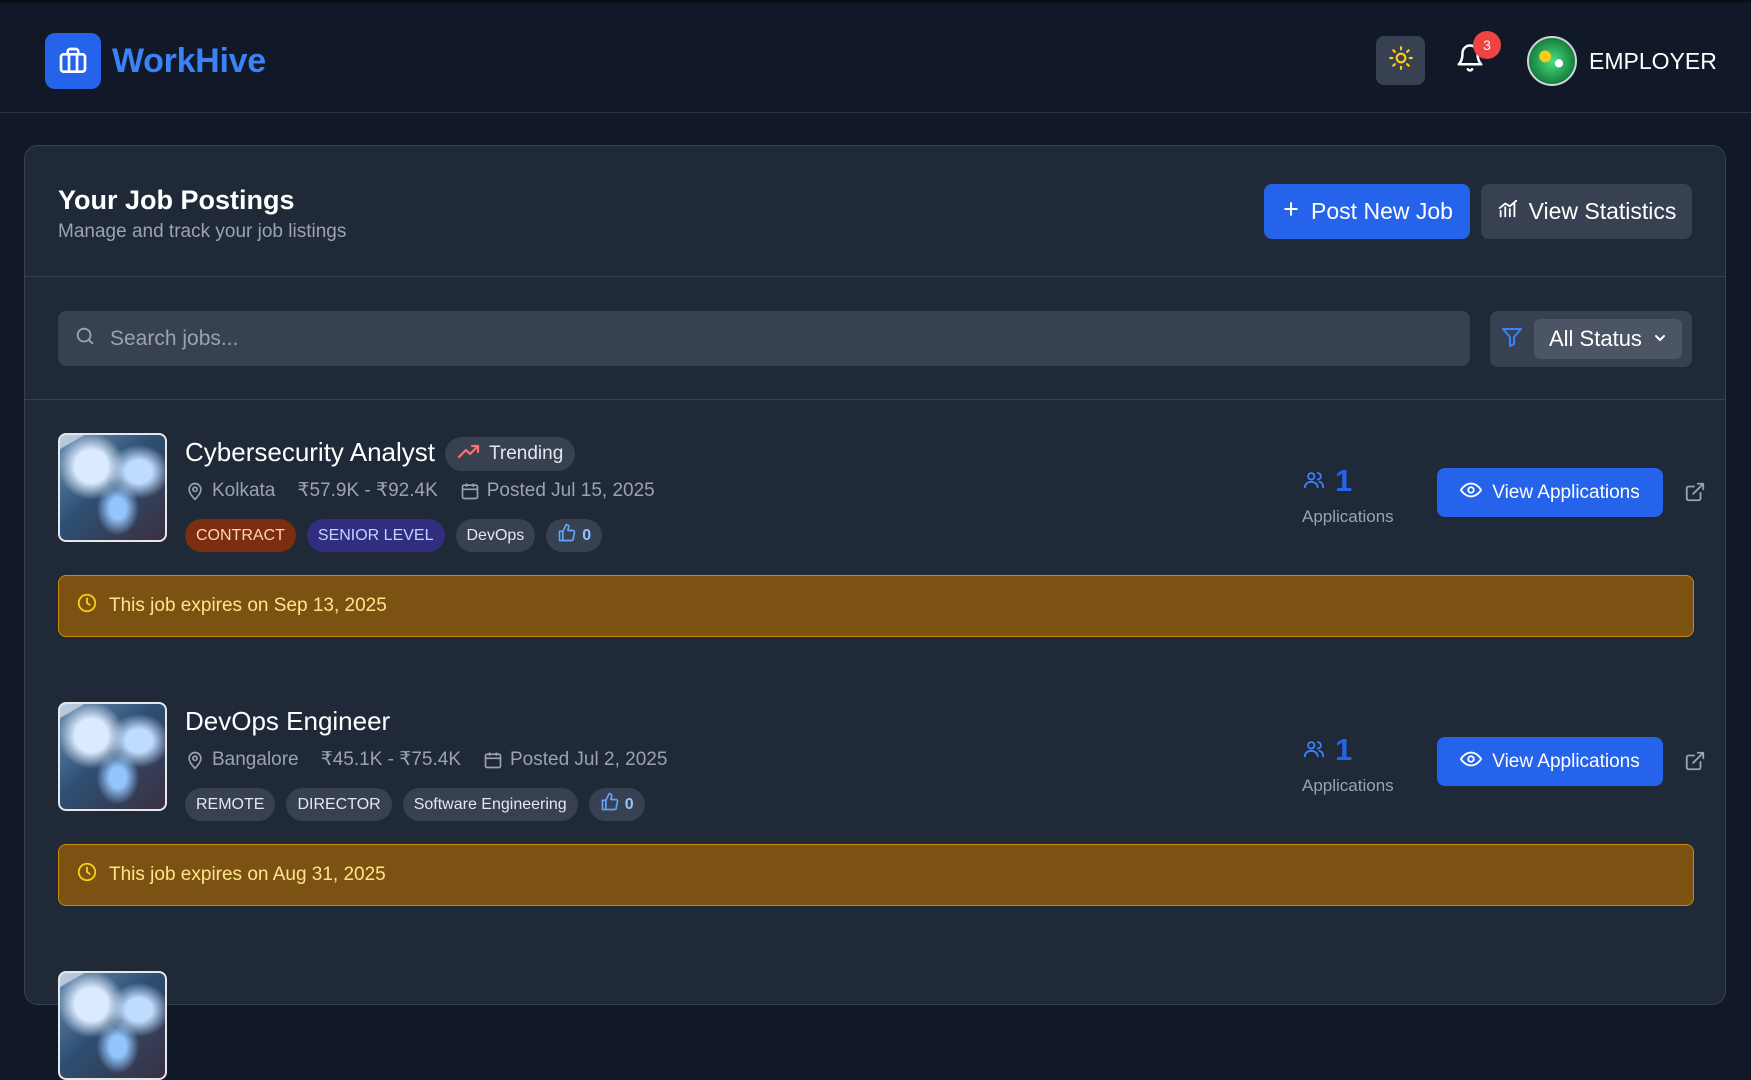  I want to click on status-select: All Status, so click(1608, 339).